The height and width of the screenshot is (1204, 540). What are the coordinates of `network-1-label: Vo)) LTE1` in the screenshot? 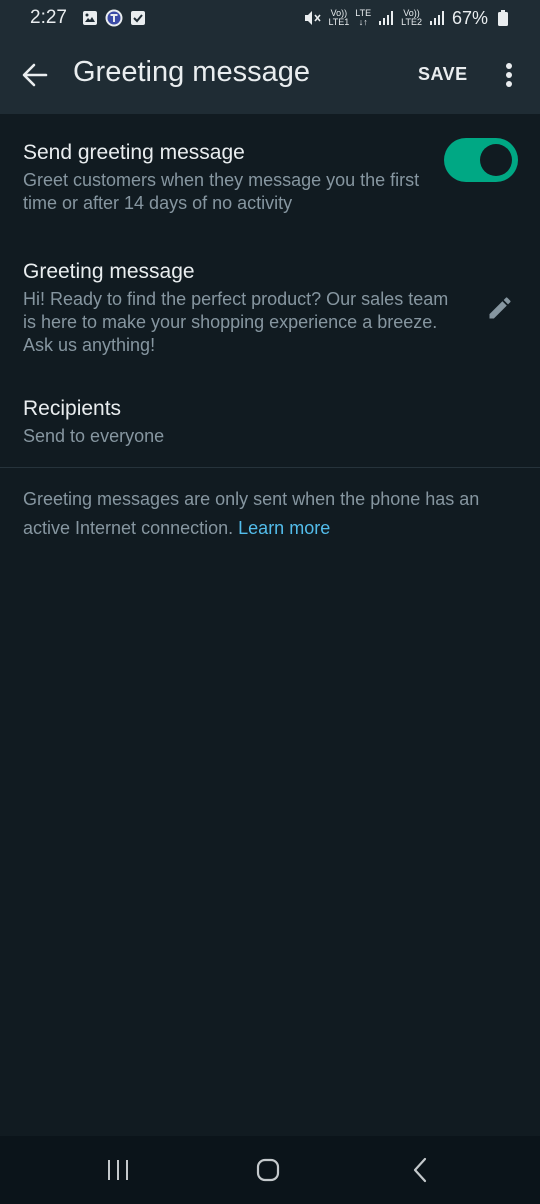 It's located at (338, 18).